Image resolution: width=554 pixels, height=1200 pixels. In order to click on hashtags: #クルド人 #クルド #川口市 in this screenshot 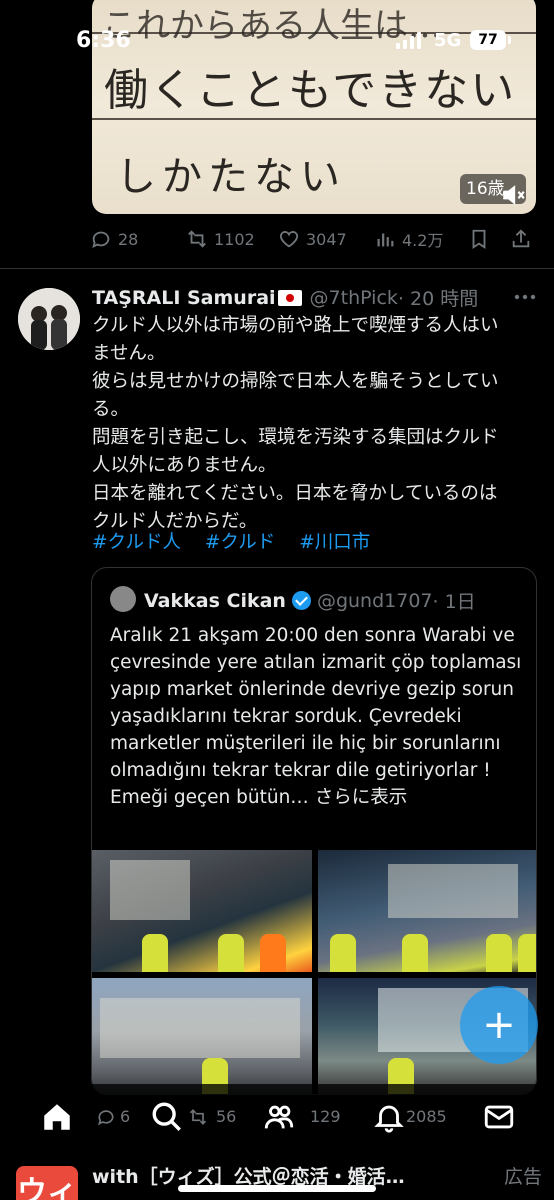, I will do `click(240, 541)`.